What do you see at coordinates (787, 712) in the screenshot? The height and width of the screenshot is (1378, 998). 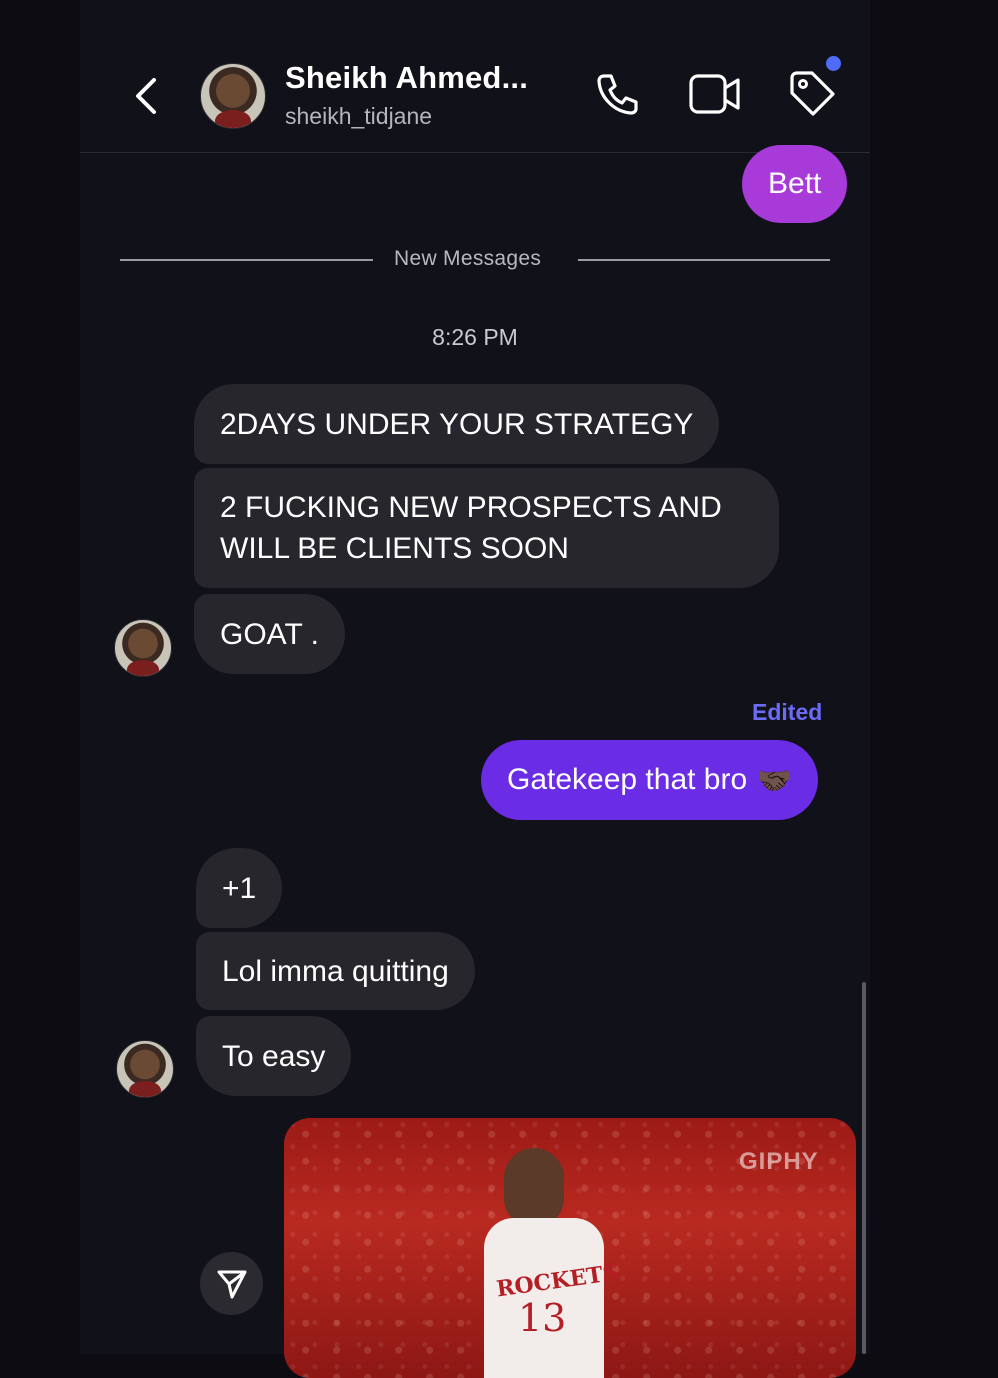 I see `edited-label: Edited` at bounding box center [787, 712].